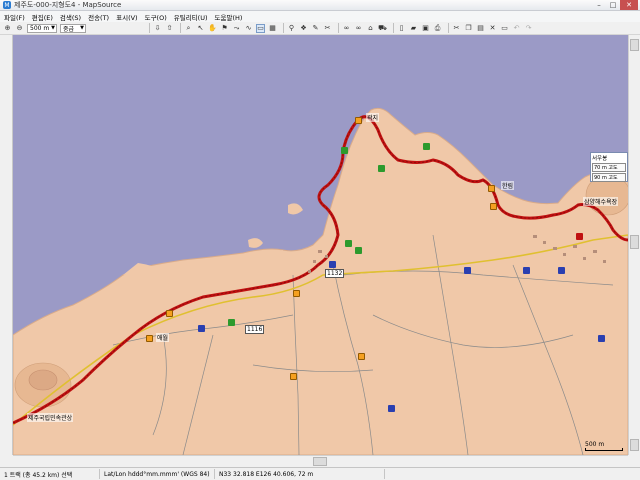  What do you see at coordinates (504, 28) in the screenshot?
I see `properties-icon: ▭` at bounding box center [504, 28].